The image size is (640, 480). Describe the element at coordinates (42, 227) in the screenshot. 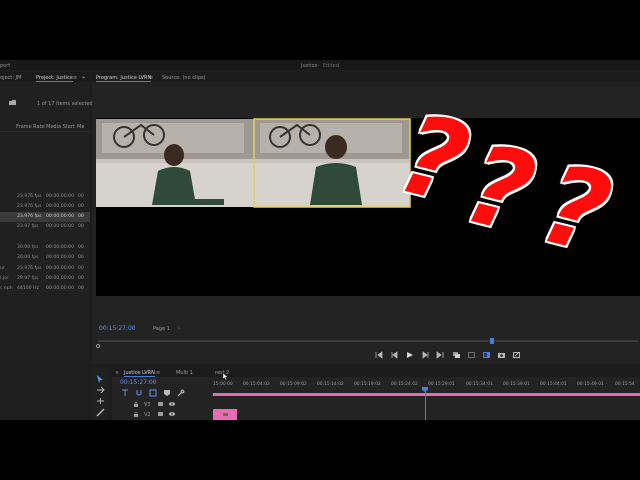

I see `list-item: 23.97 fps 00:00:00:00 00` at that location.